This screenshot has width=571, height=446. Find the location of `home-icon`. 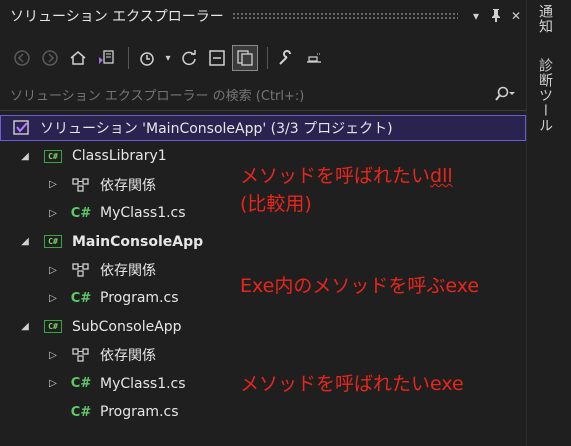

home-icon is located at coordinates (78, 58).